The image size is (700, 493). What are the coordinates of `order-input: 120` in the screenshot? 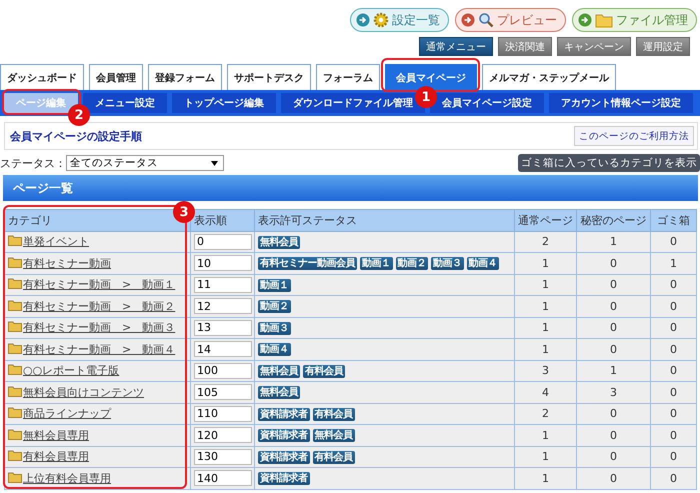 It's located at (223, 435).